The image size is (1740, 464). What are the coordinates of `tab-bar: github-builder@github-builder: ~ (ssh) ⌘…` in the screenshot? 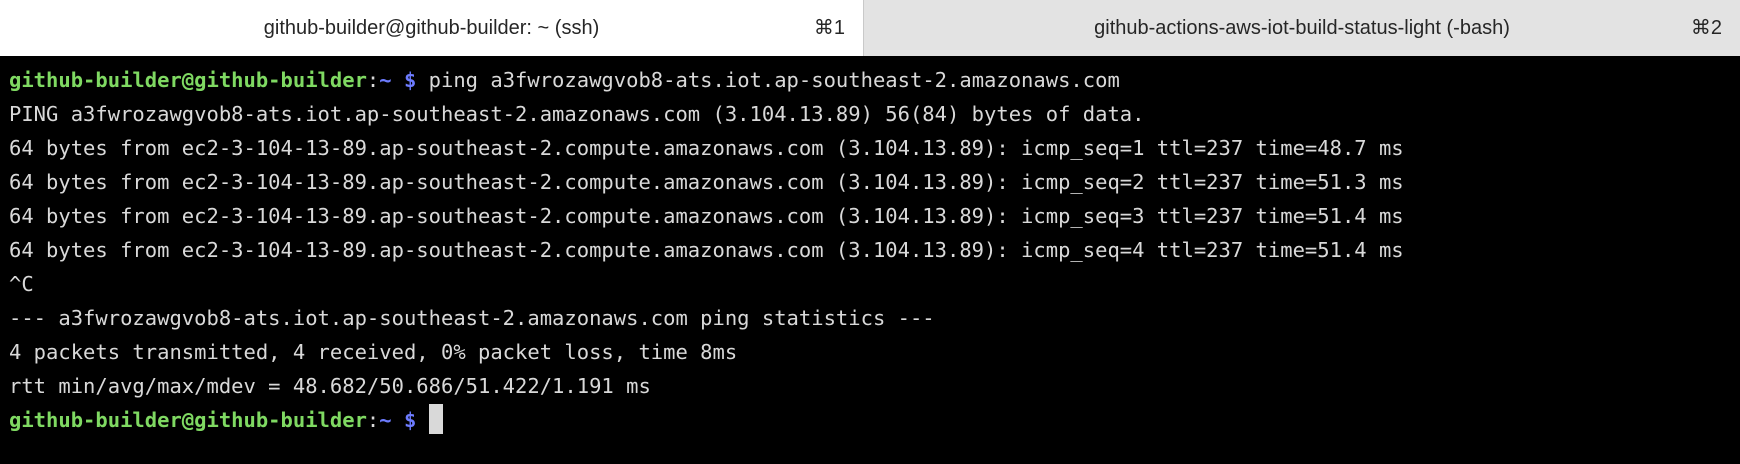 It's located at (870, 28).